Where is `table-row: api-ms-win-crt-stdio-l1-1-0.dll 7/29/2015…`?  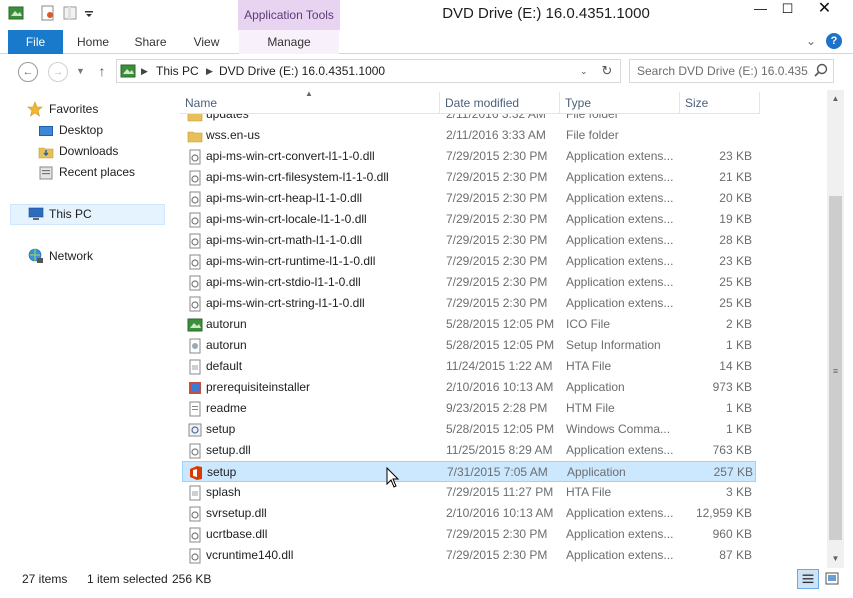
table-row: api-ms-win-crt-stdio-l1-1-0.dll 7/29/2015… is located at coordinates (469, 282).